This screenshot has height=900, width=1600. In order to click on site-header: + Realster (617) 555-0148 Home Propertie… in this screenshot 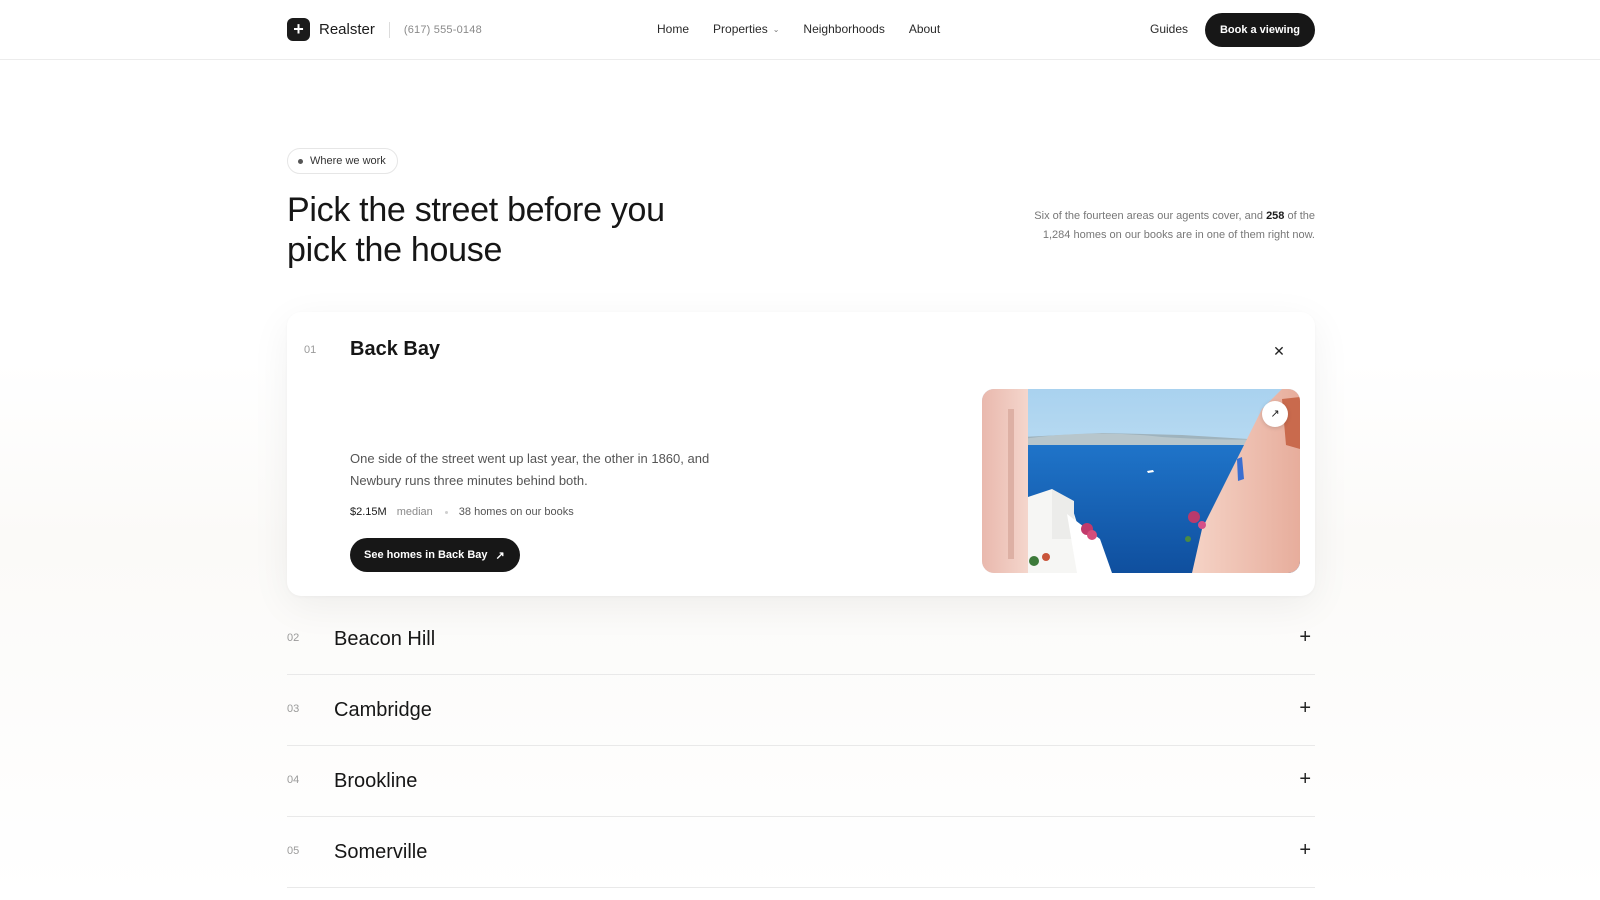, I will do `click(800, 30)`.